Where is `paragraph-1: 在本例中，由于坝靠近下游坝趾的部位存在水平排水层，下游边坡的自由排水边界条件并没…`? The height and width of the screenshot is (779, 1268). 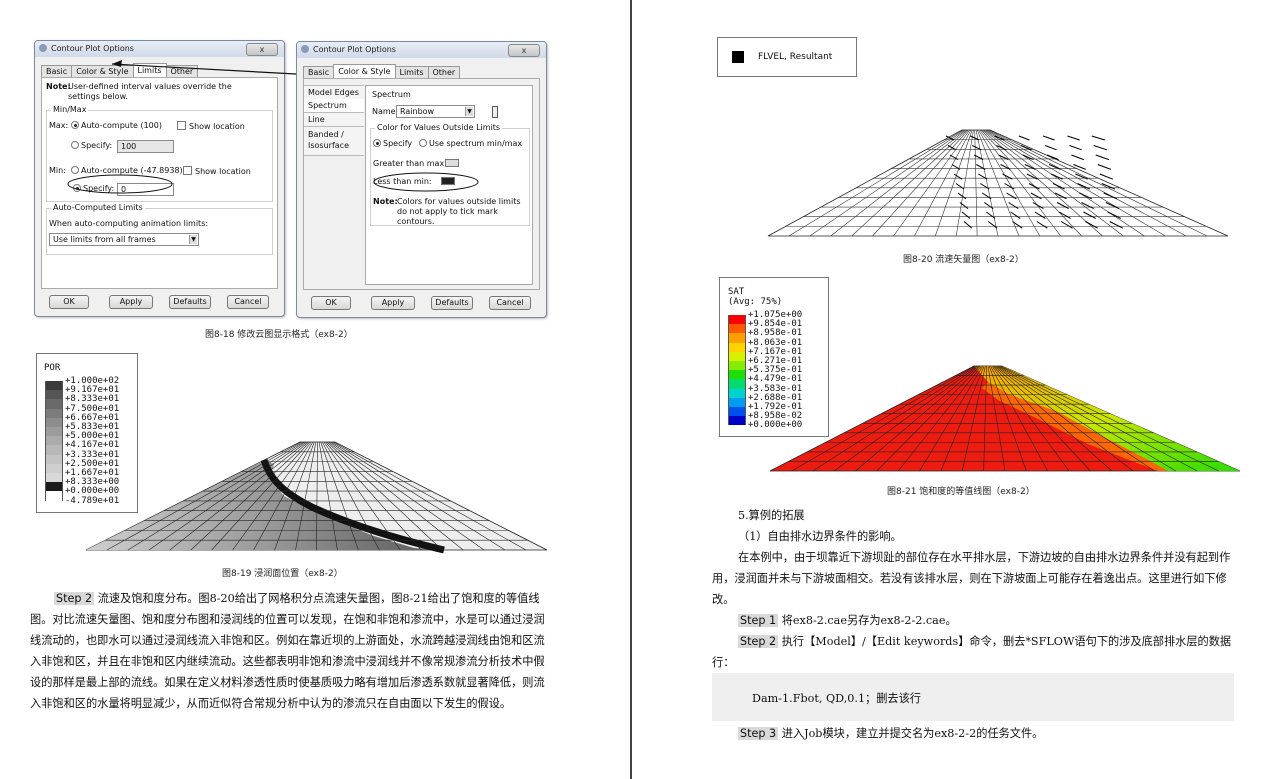 paragraph-1: 在本例中，由于坝靠近下游坝趾的部位存在水平排水层，下游边坡的自由排水边界条件并没… is located at coordinates (971, 578).